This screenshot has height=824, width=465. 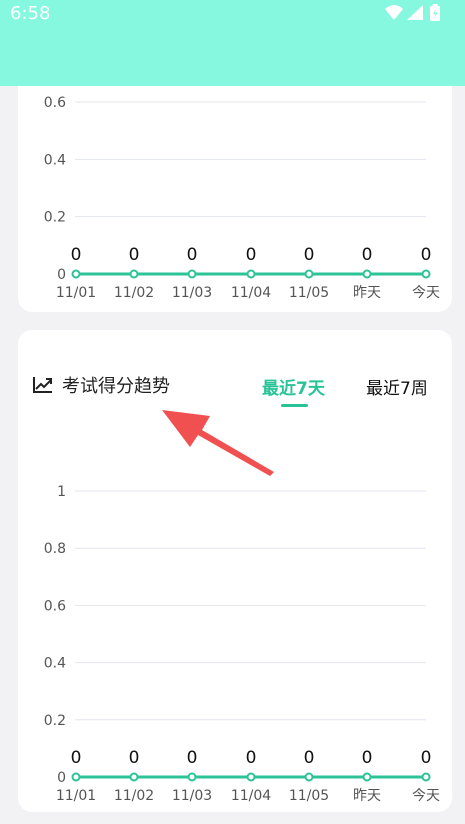 I want to click on y-tick-label: 0.2, so click(x=55, y=721).